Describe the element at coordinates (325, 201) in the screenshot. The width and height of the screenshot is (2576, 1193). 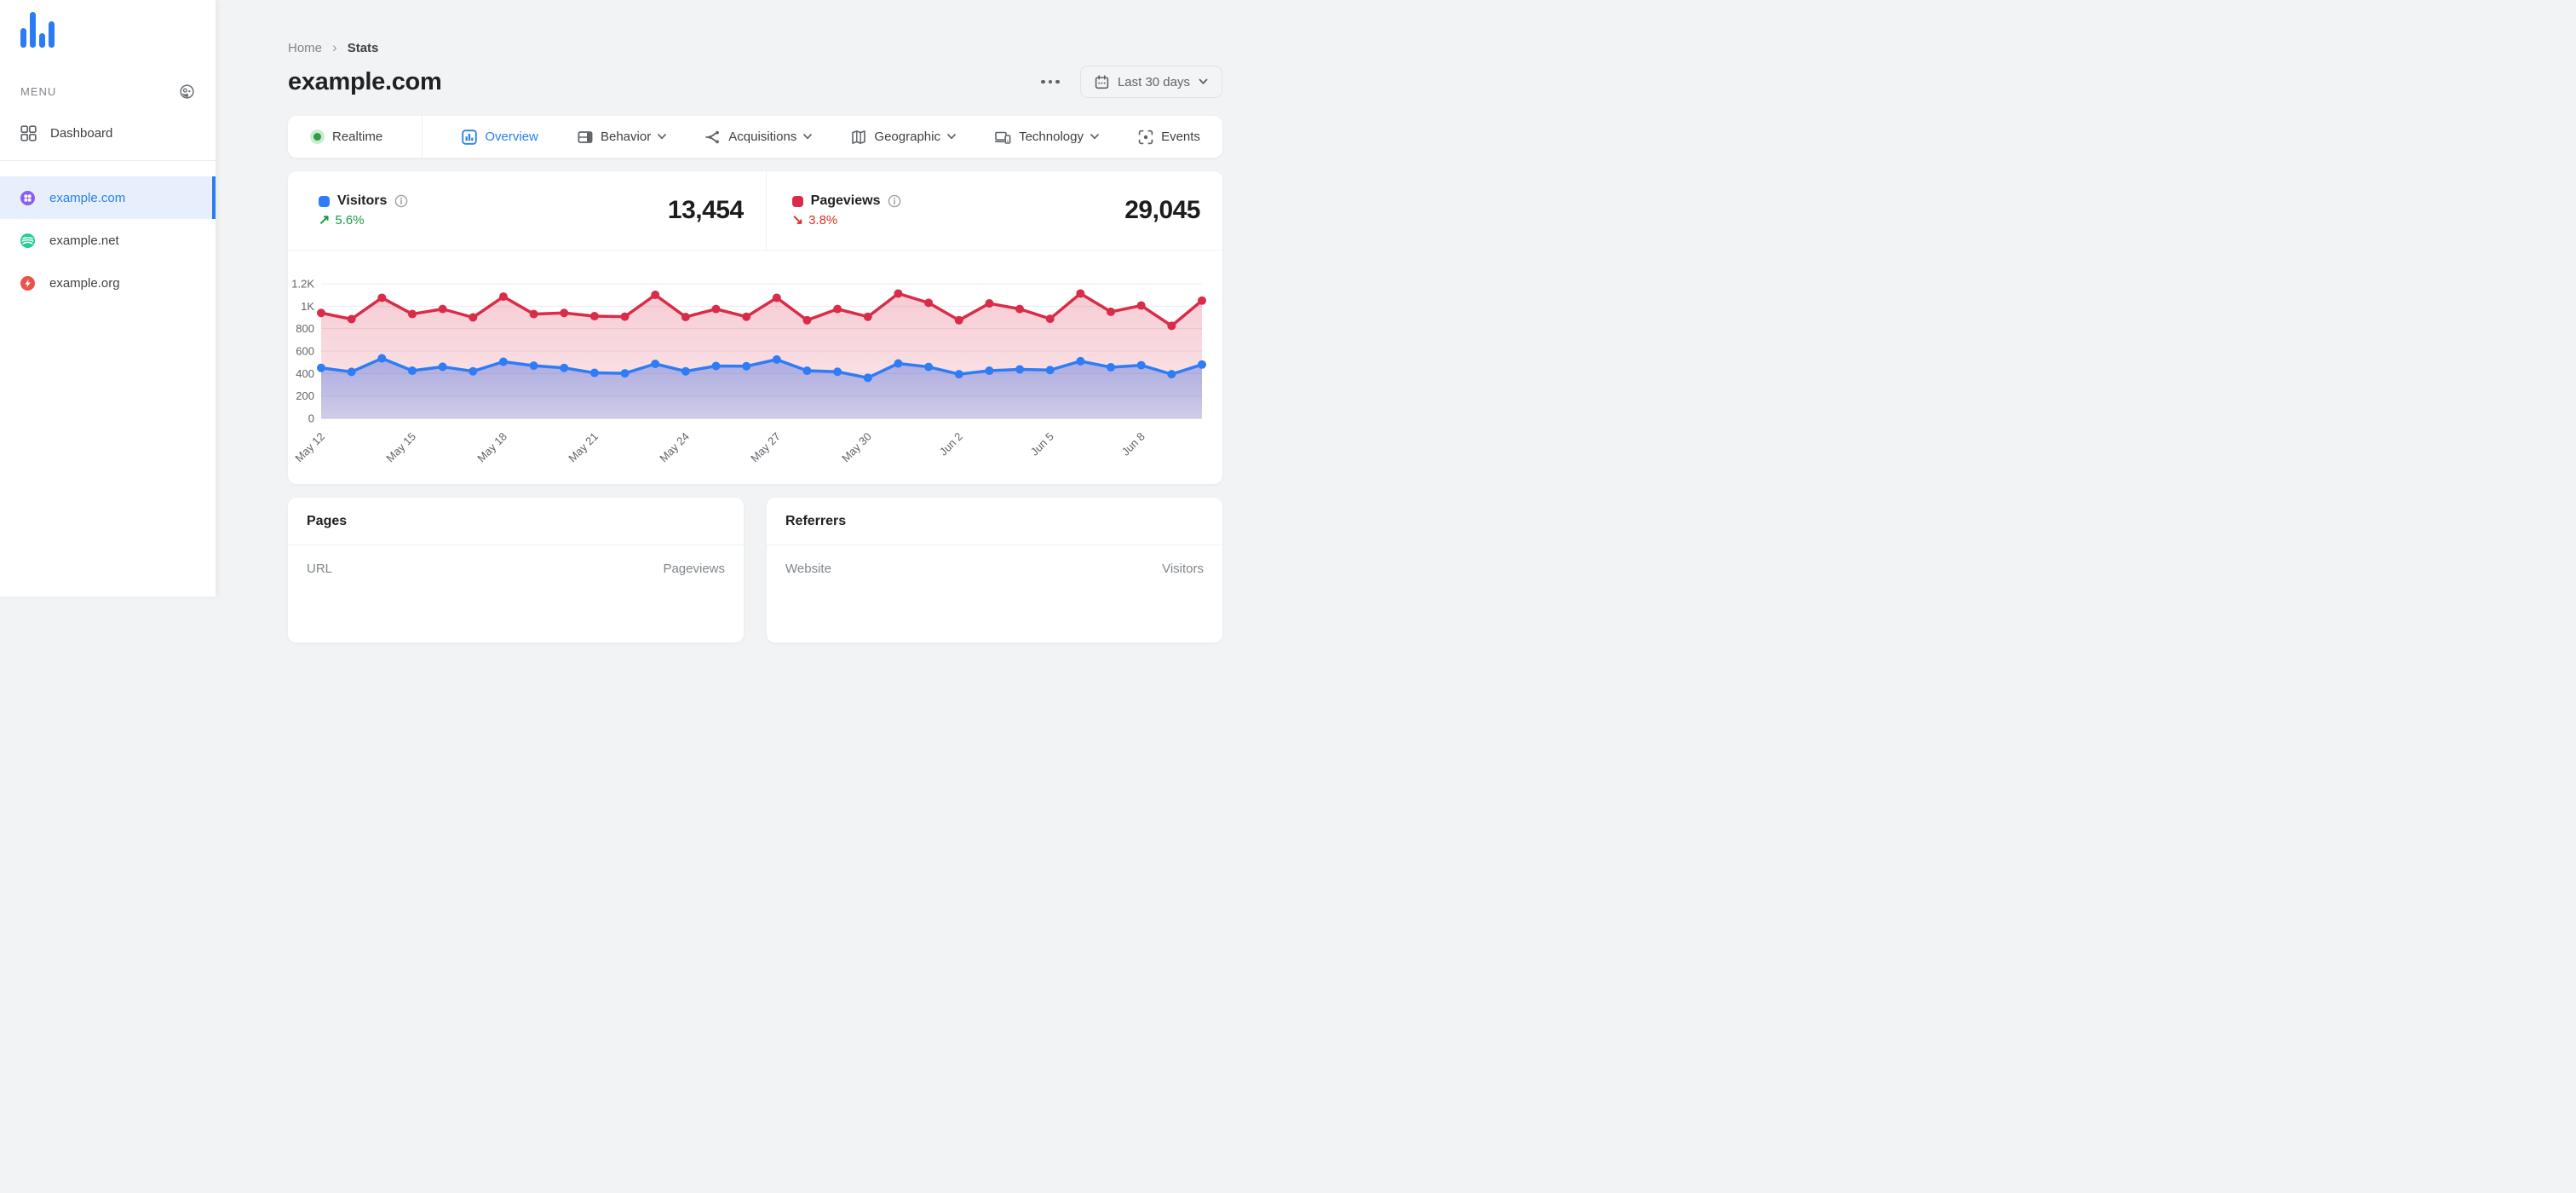
I see `visitors-swatch` at that location.